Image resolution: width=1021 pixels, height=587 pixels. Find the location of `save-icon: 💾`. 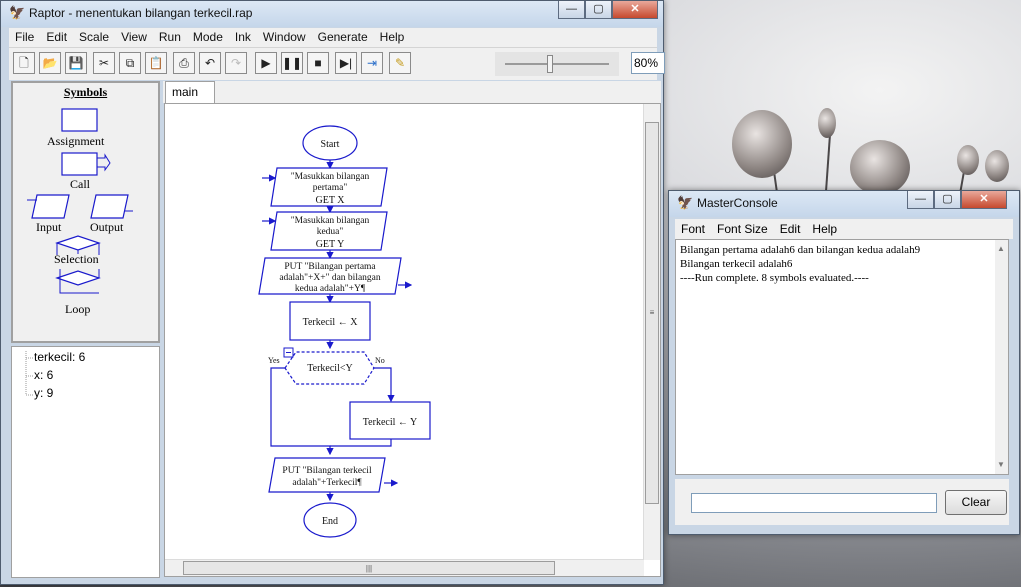

save-icon: 💾 is located at coordinates (76, 63).